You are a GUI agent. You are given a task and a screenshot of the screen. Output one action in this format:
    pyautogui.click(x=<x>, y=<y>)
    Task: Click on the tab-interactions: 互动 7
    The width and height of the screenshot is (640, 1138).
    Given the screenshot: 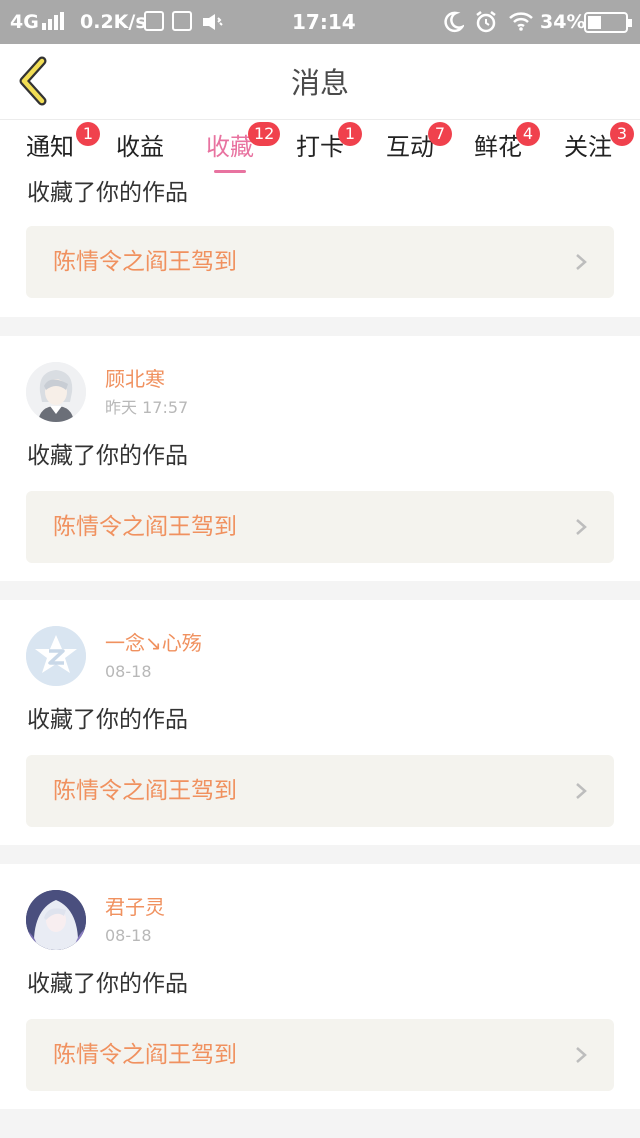 What is the action you would take?
    pyautogui.click(x=419, y=148)
    